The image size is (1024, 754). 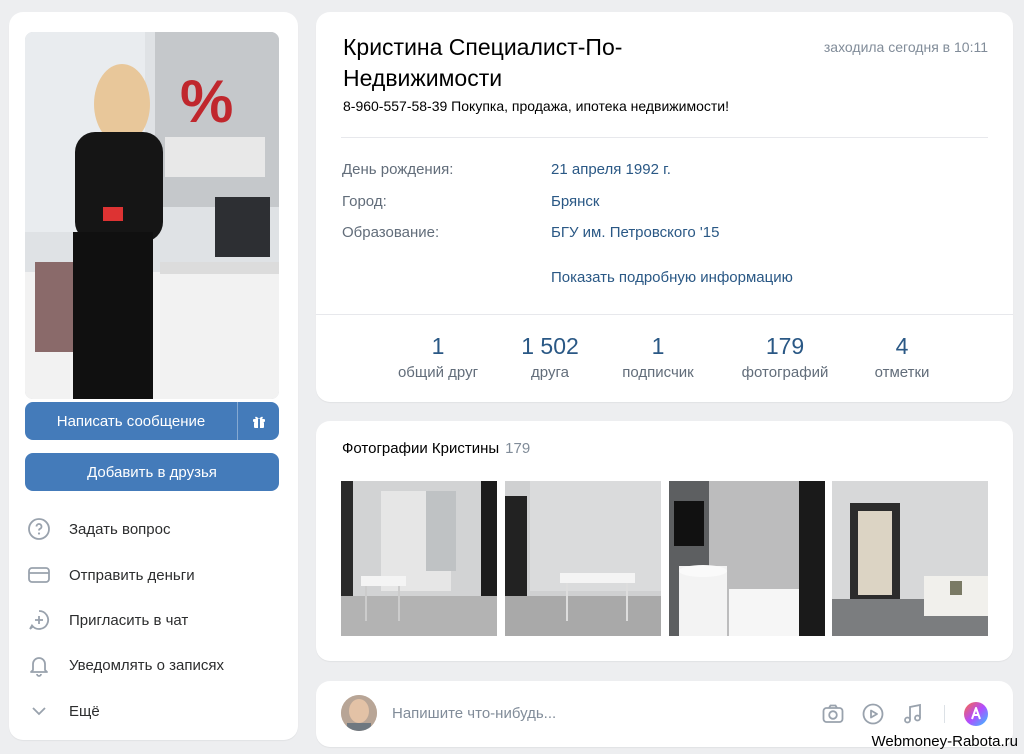 I want to click on profile-photo-image: %, so click(x=152, y=215).